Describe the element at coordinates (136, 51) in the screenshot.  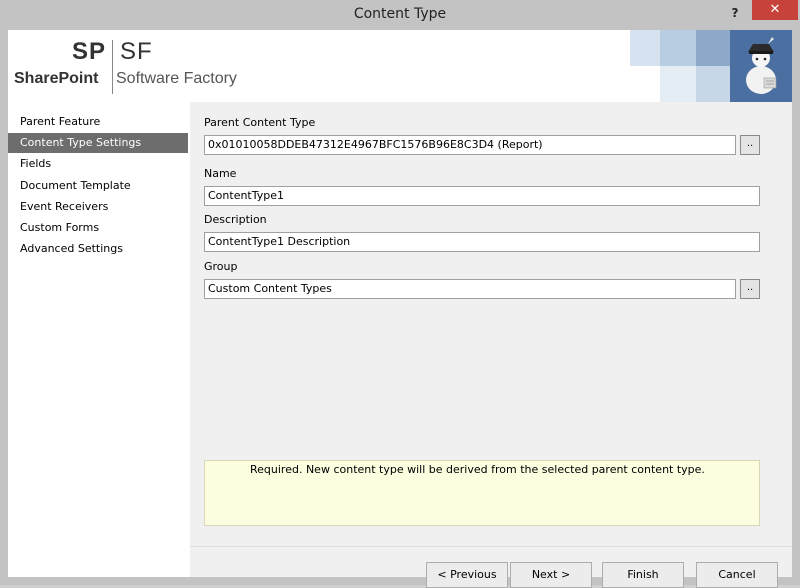
I see `logo-sf: SF` at that location.